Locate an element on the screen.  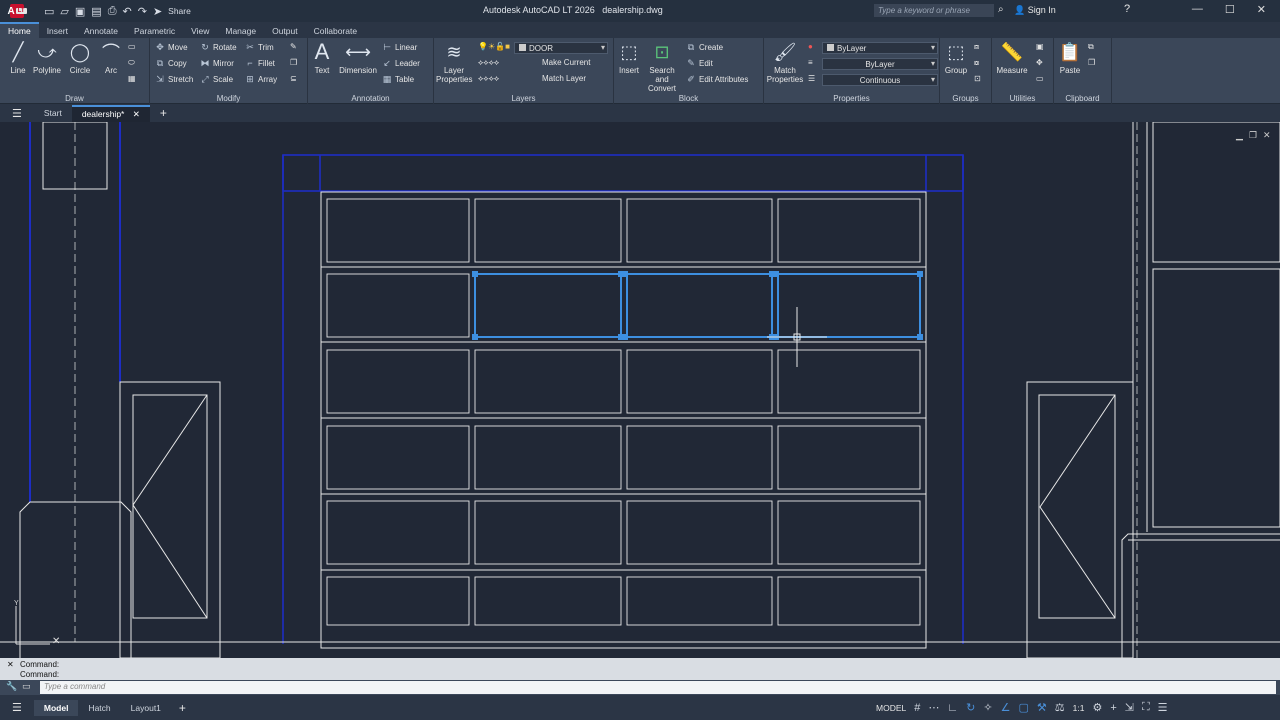
text-button: A Text is located at coordinates (322, 57).